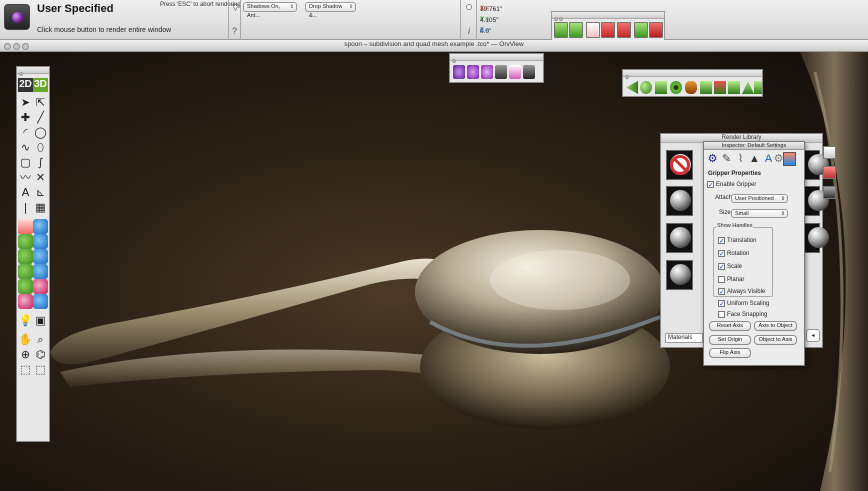 This screenshot has width=868, height=491. What do you see at coordinates (25, 271) in the screenshot?
I see `boolean-icon: .` at bounding box center [25, 271].